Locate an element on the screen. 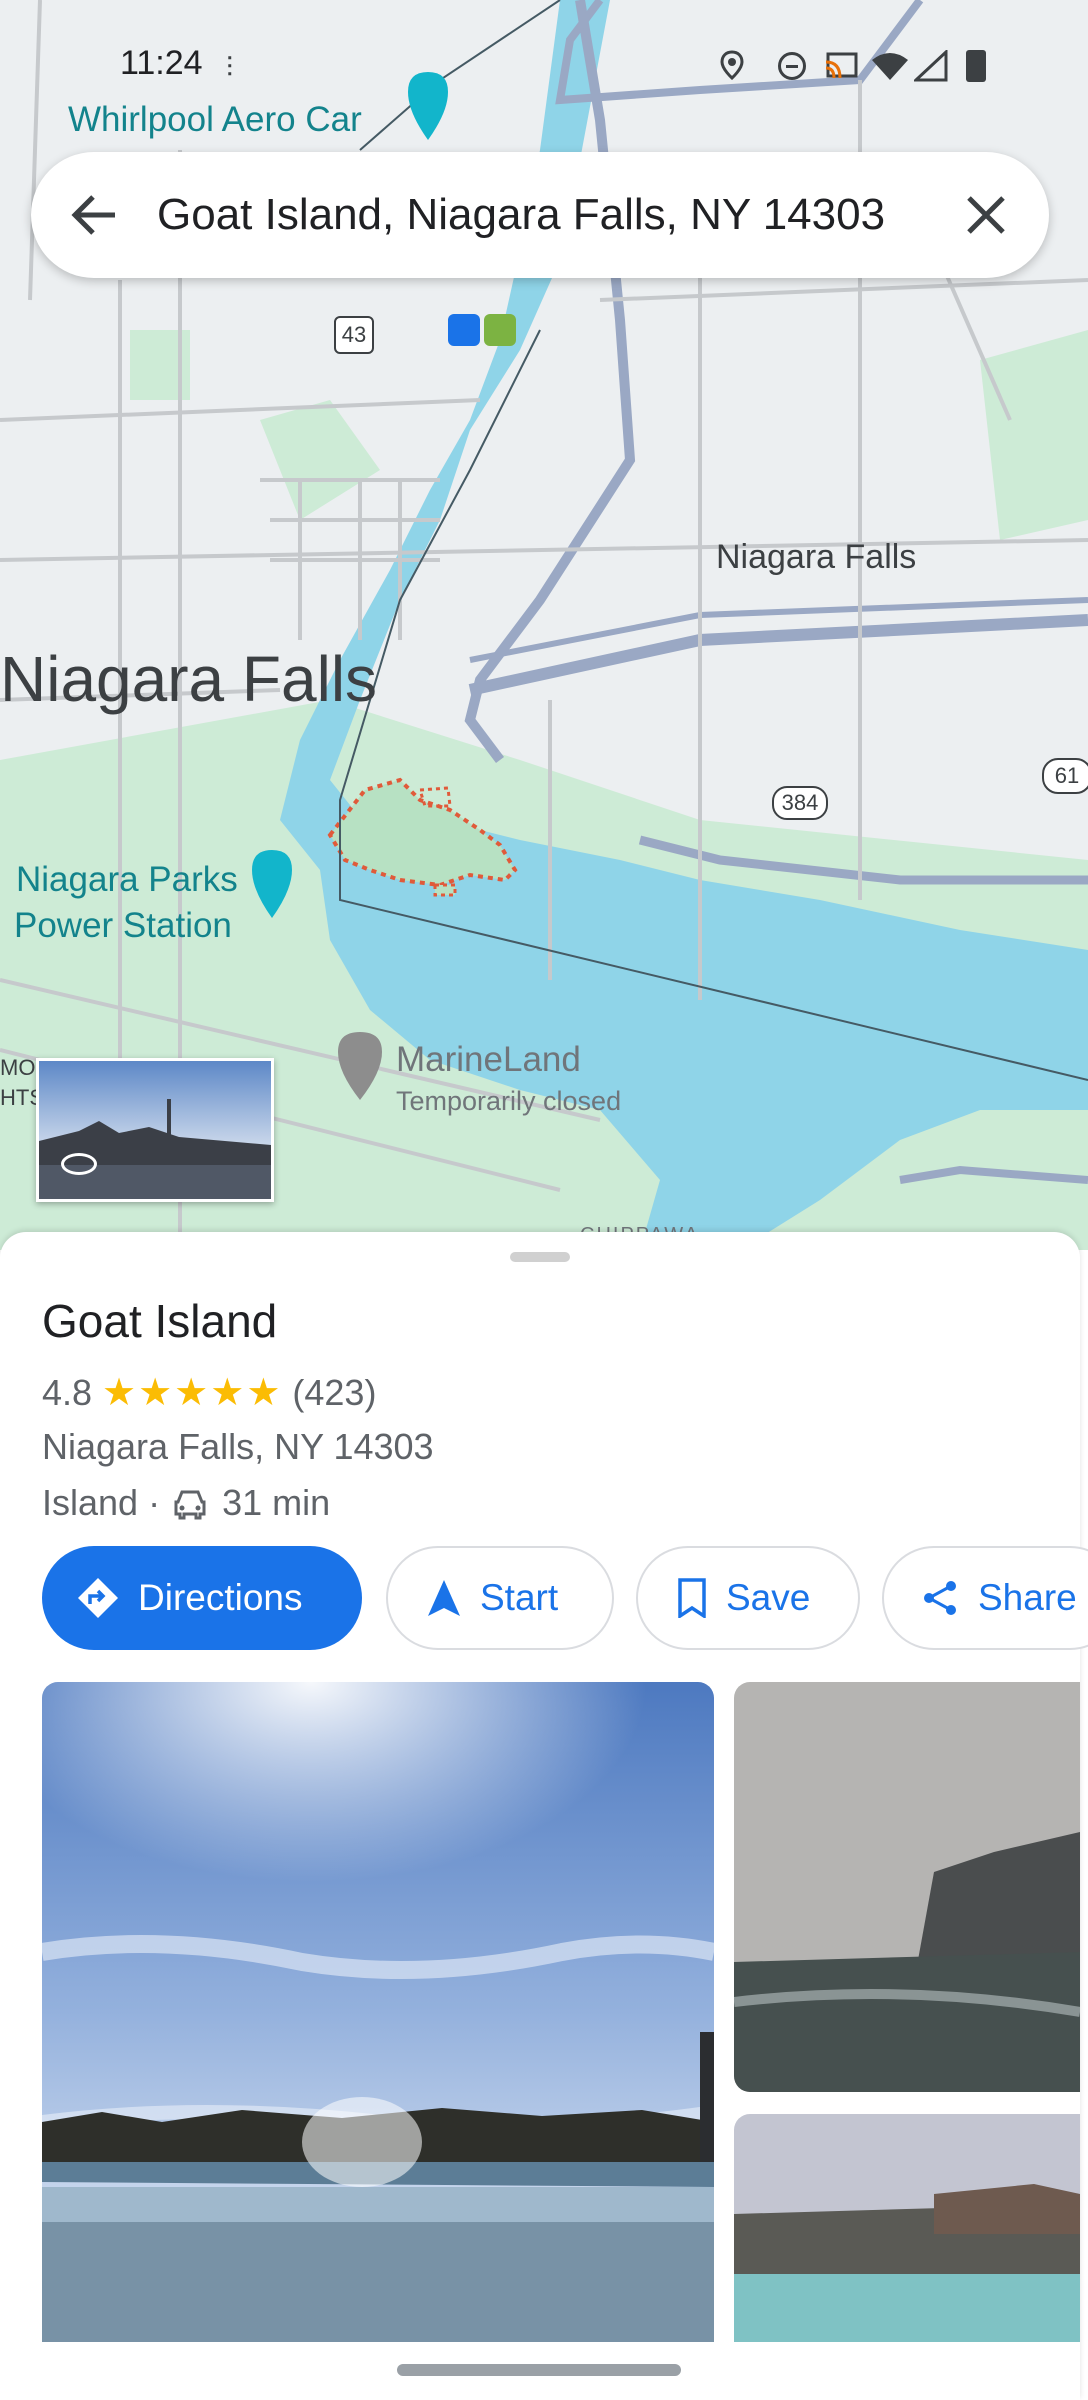 The height and width of the screenshot is (2400, 1088). share-button: Share is located at coordinates (985, 1598).